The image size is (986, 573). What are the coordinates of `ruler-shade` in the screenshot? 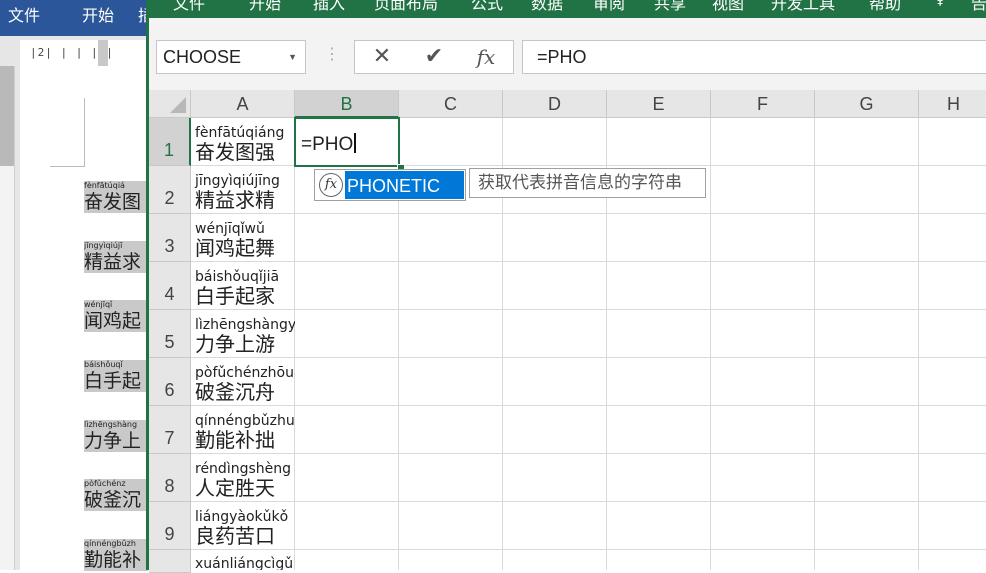 It's located at (7, 116).